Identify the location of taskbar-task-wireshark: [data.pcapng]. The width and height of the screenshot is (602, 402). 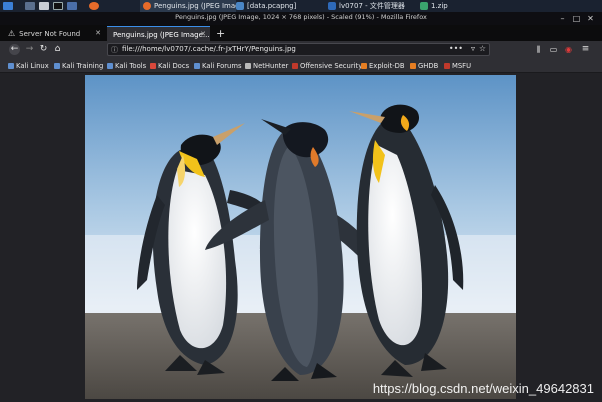
(276, 6).